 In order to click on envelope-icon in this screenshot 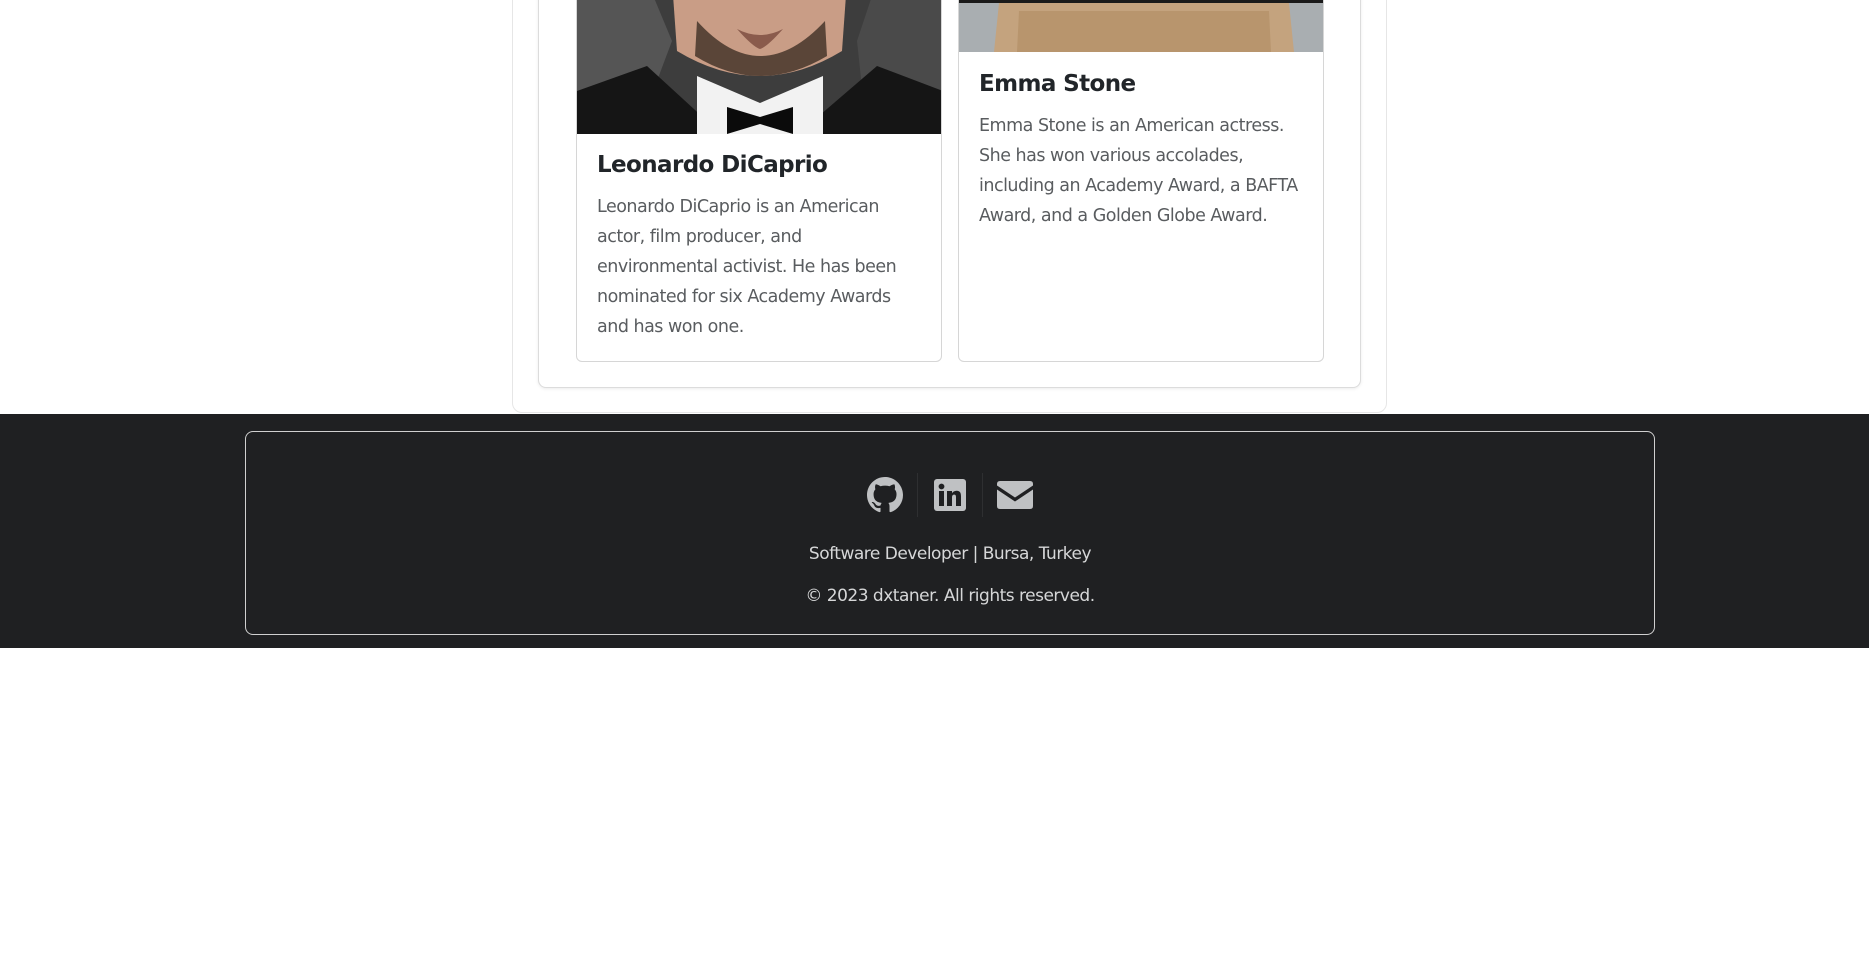, I will do `click(1015, 495)`.